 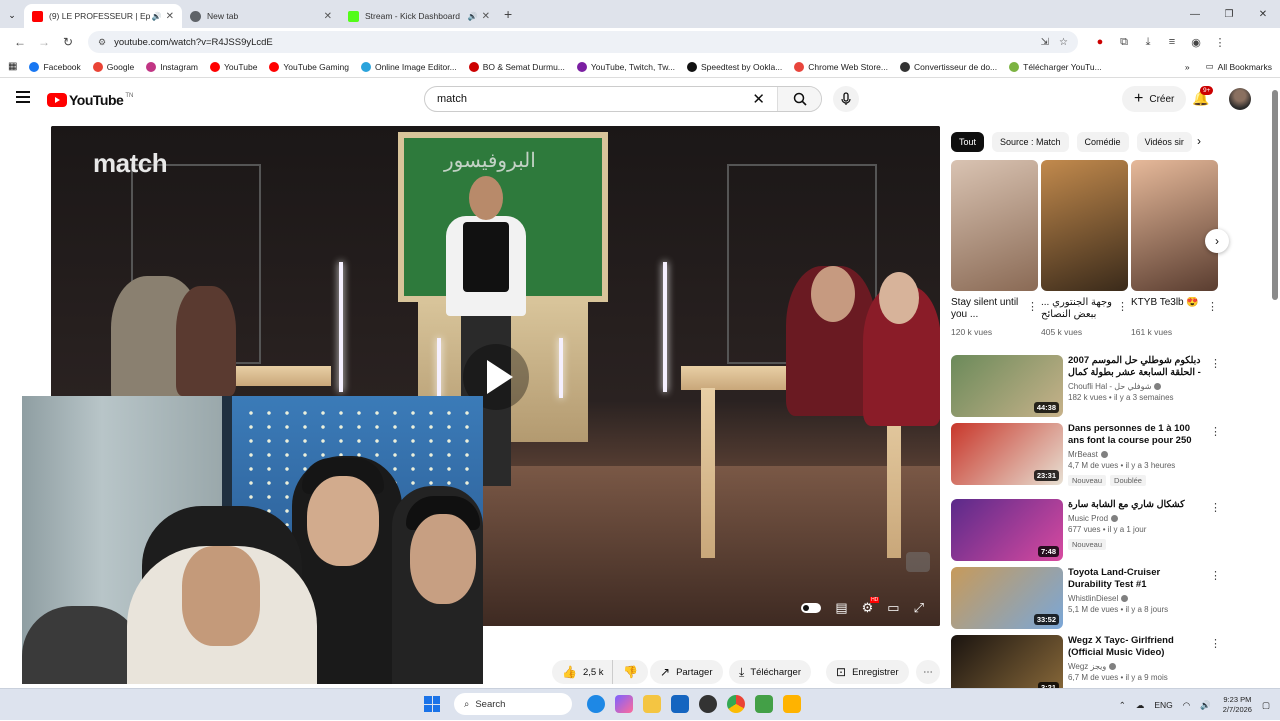 I want to click on windows-start-icon, so click(x=432, y=704).